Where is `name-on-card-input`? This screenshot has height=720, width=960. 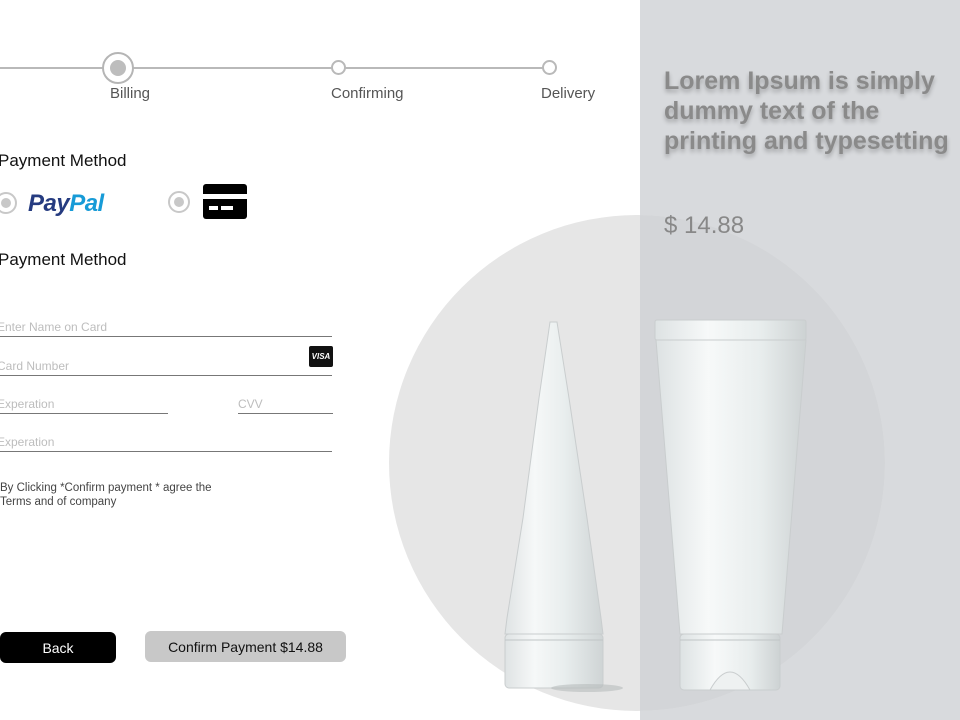 name-on-card-input is located at coordinates (164, 327).